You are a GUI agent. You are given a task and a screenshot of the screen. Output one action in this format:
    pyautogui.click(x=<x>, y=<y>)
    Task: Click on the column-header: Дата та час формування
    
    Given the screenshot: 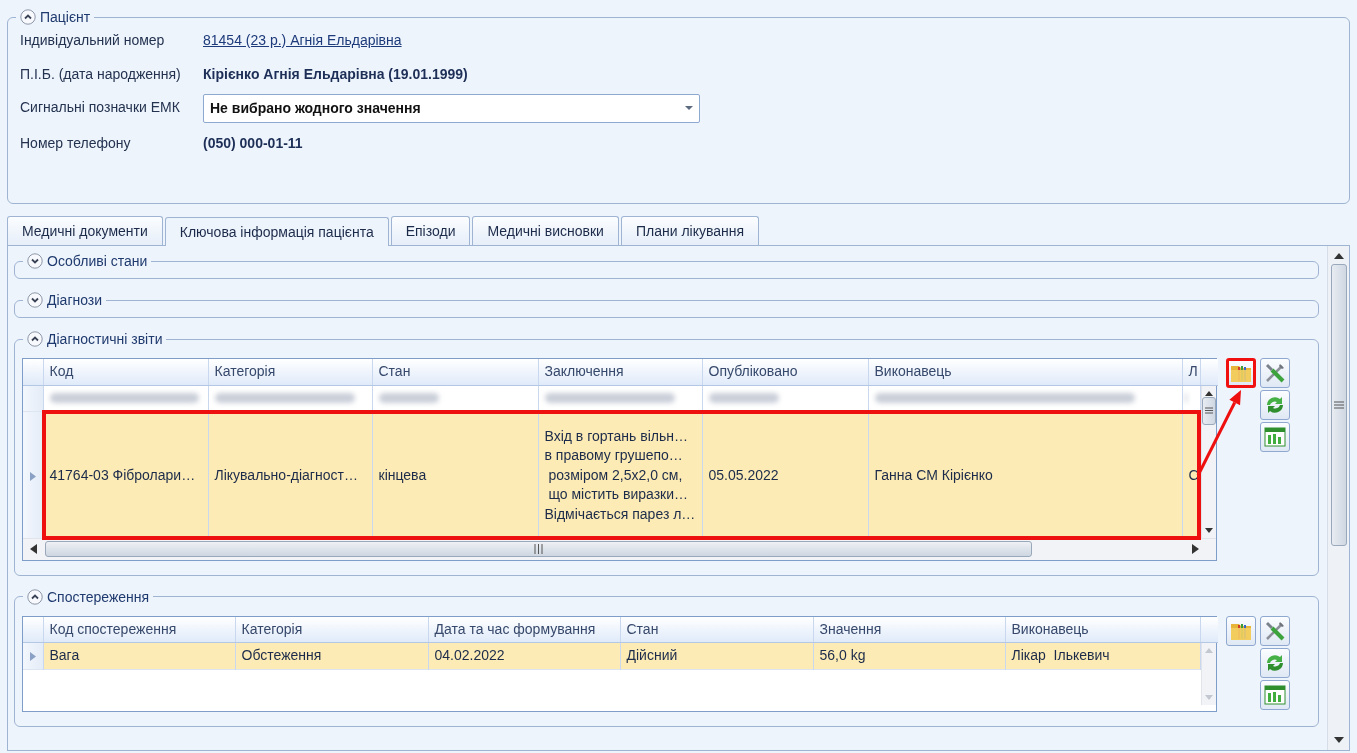 What is the action you would take?
    pyautogui.click(x=524, y=629)
    